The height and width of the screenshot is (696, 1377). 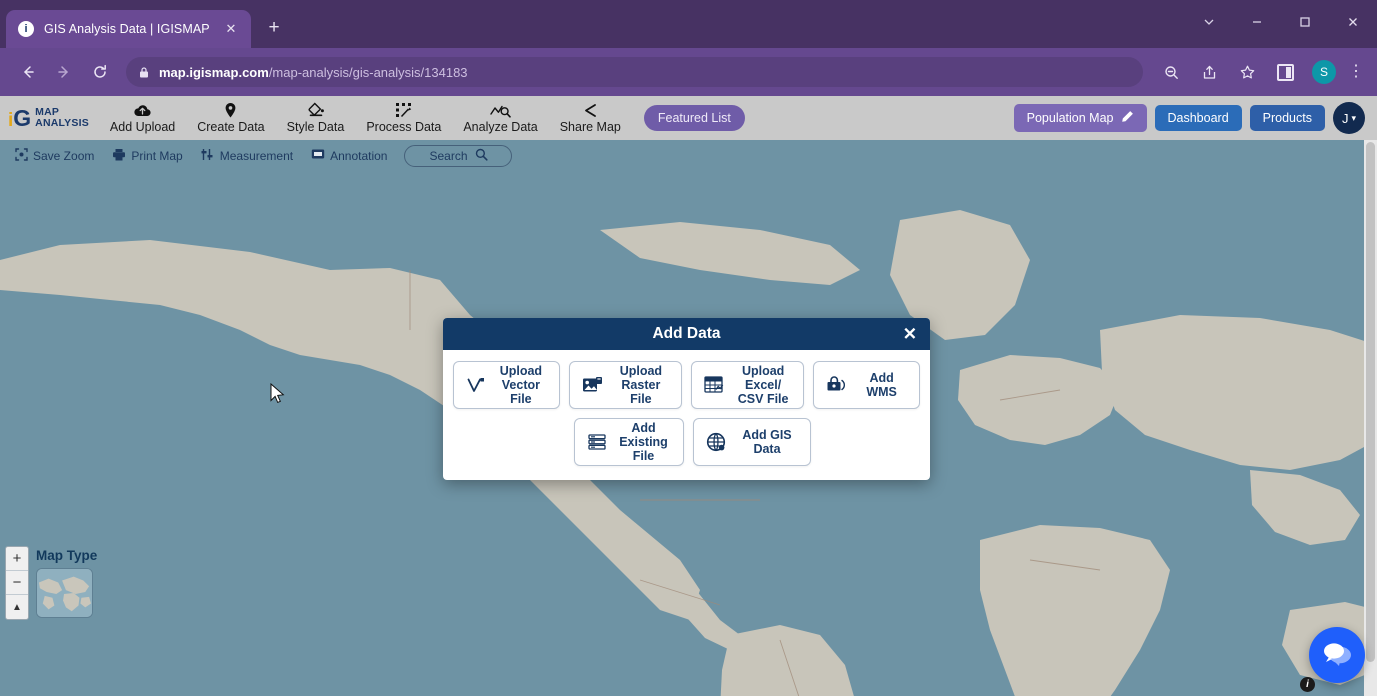 What do you see at coordinates (1353, 22) in the screenshot?
I see `window-close-icon` at bounding box center [1353, 22].